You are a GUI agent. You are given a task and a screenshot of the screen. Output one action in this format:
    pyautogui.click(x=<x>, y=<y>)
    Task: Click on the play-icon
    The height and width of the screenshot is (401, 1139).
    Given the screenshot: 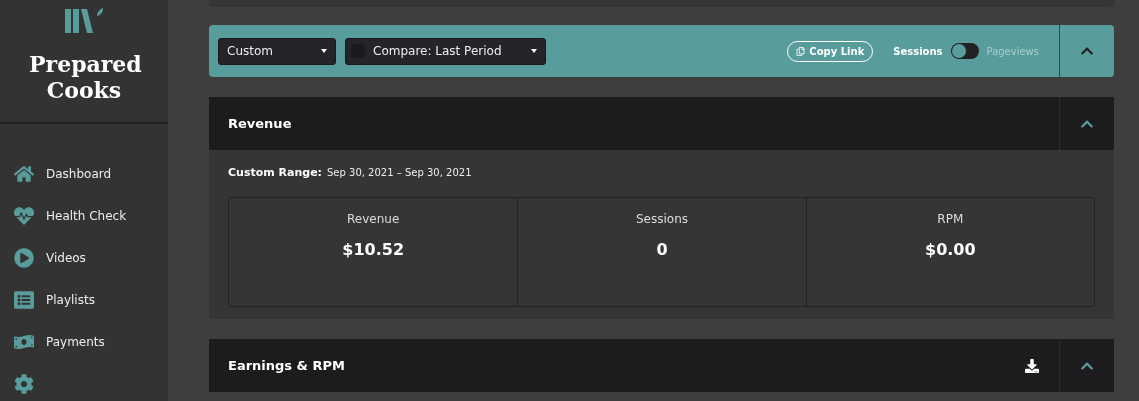 What is the action you would take?
    pyautogui.click(x=24, y=258)
    